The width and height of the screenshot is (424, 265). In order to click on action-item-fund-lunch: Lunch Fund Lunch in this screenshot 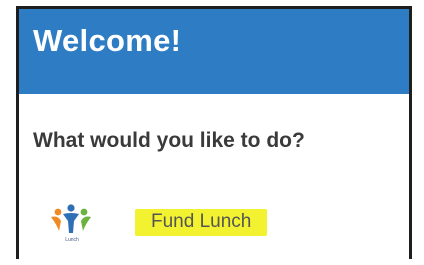, I will do `click(183, 224)`.